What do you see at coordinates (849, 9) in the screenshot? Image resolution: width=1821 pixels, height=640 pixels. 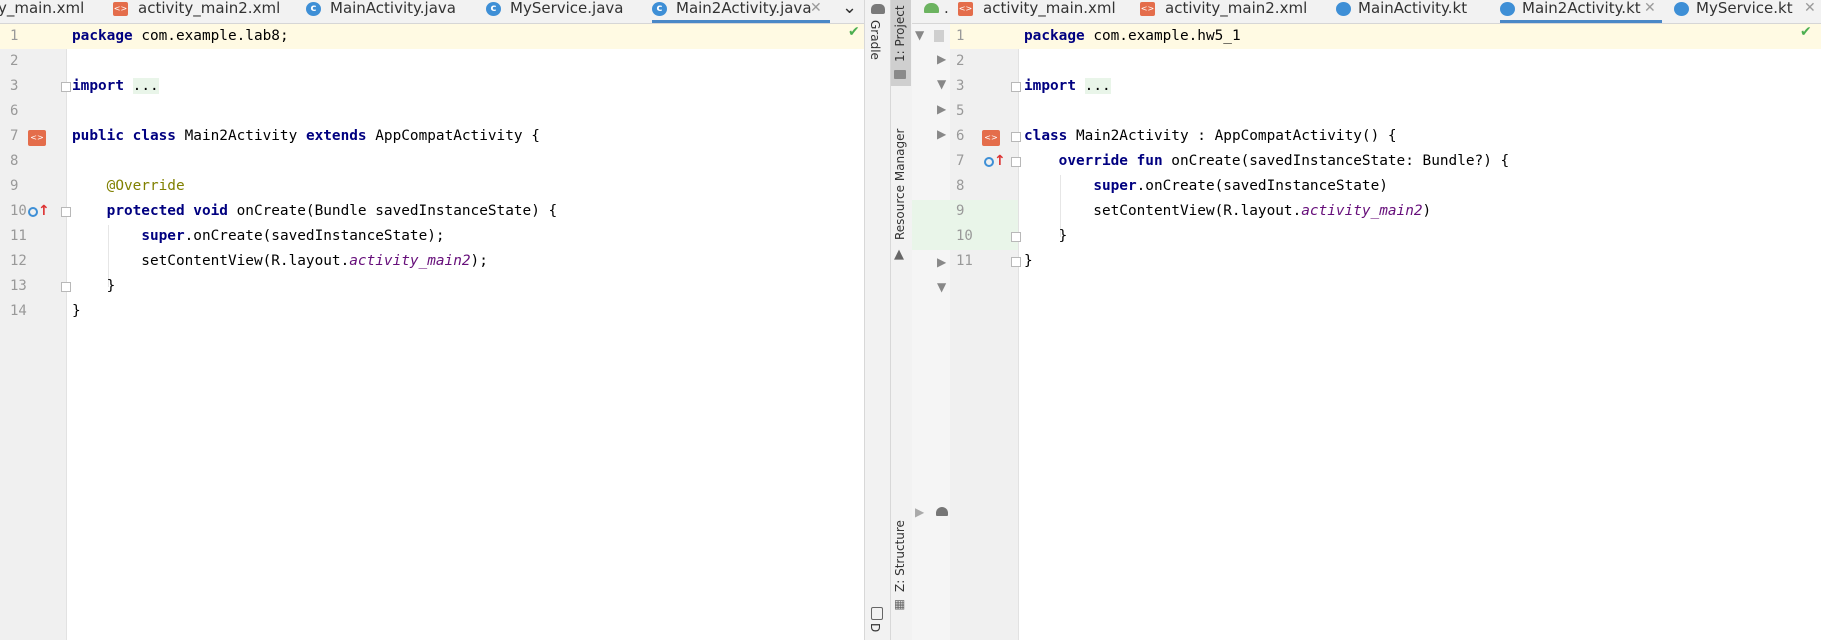 I see `chevron-down-icon: ⌄` at bounding box center [849, 9].